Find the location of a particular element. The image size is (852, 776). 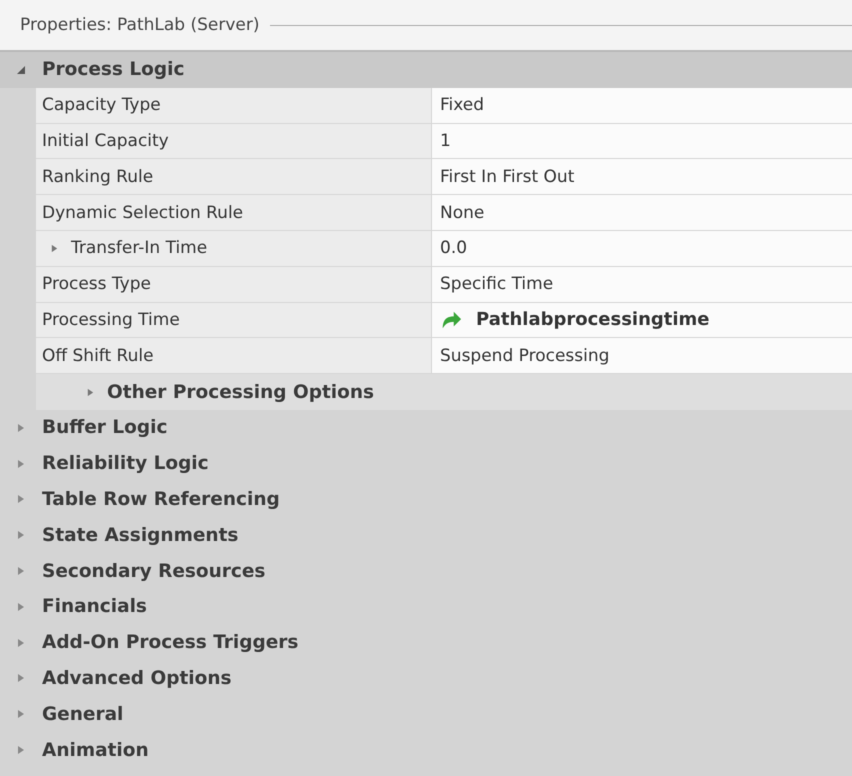

category-header: Financials is located at coordinates (426, 606).